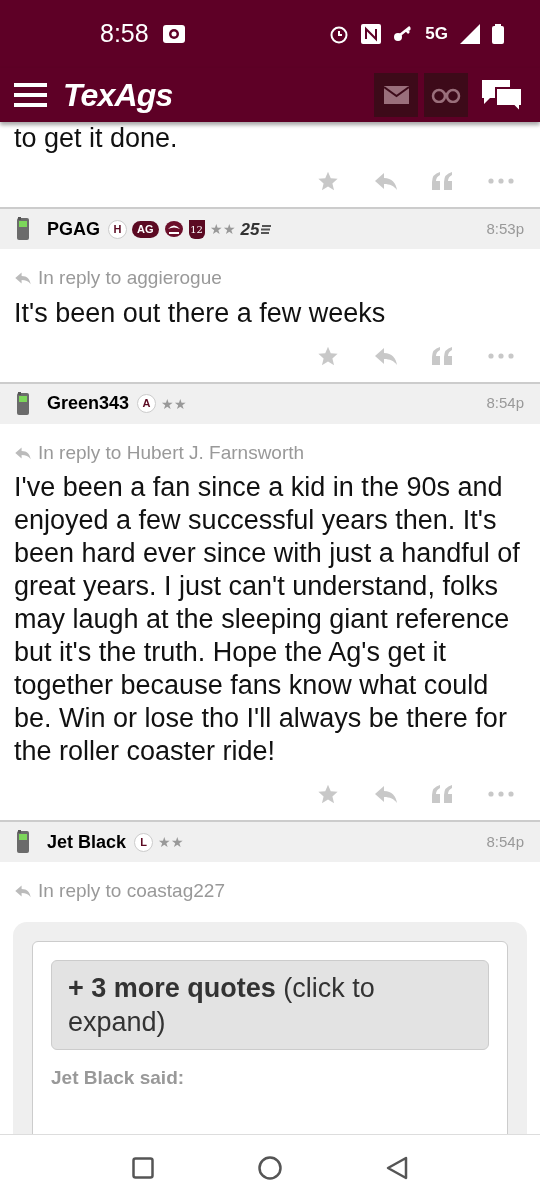 Image resolution: width=540 pixels, height=1200 pixels. What do you see at coordinates (117, 229) in the screenshot?
I see `user-badge: H` at bounding box center [117, 229].